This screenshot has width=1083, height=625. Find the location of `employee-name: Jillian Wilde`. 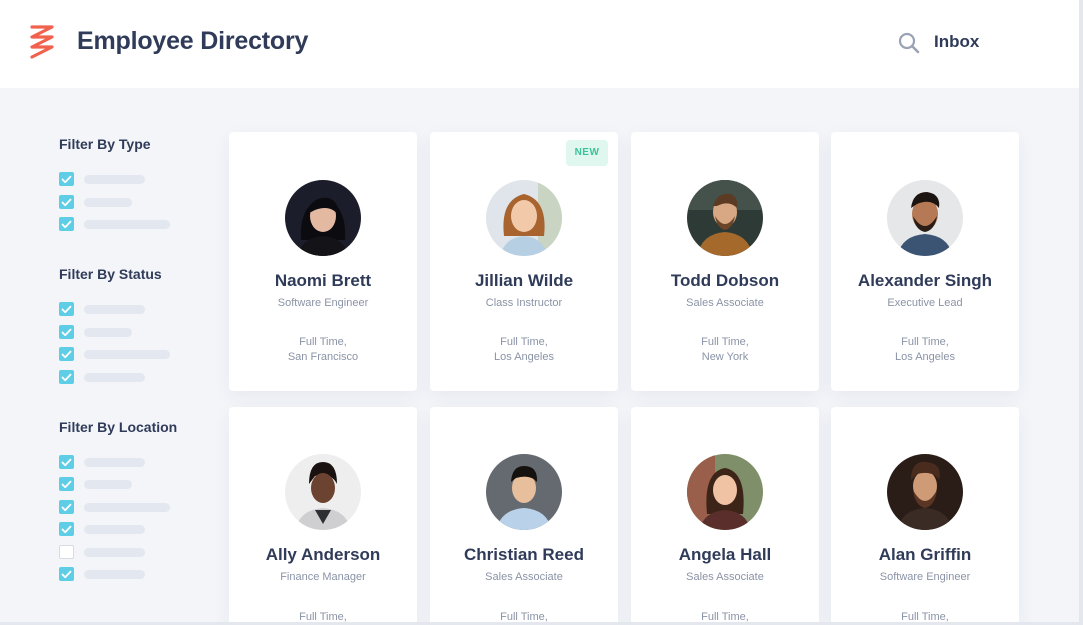

employee-name: Jillian Wilde is located at coordinates (524, 280).